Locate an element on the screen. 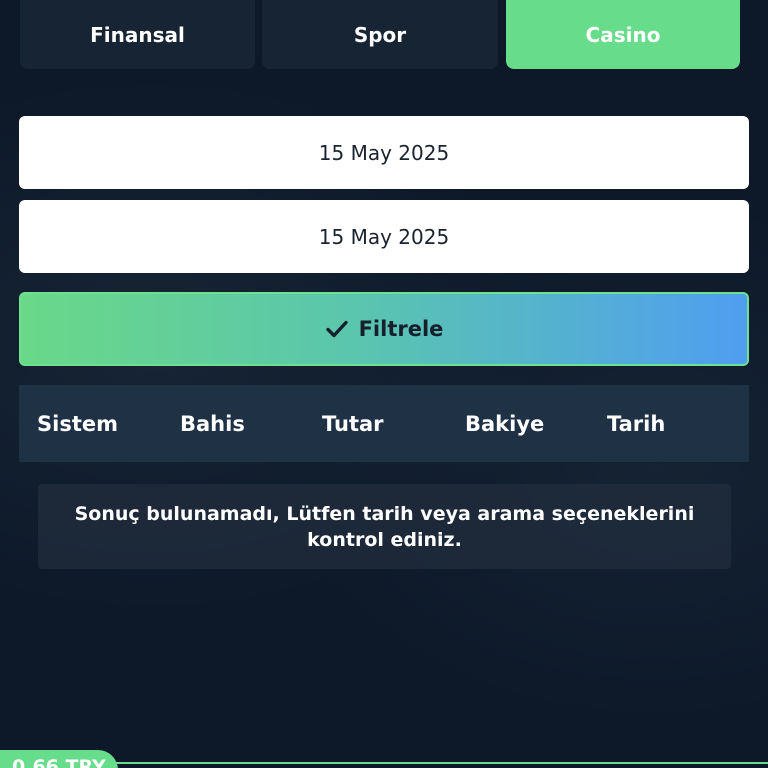 The image size is (768, 768). tab-finansal-label: Finansal is located at coordinates (137, 34).